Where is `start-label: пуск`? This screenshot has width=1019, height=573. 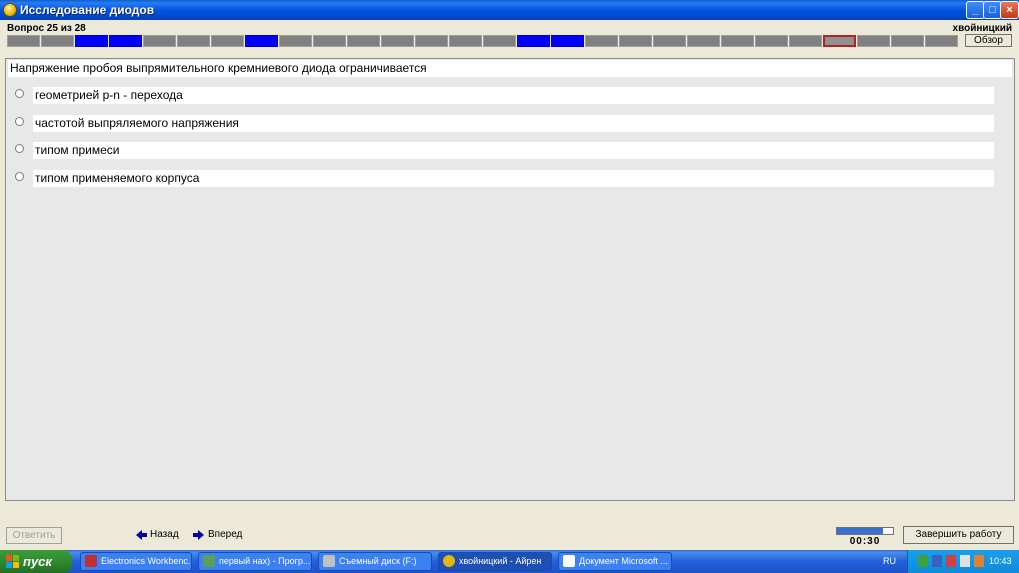 start-label: пуск is located at coordinates (37, 561).